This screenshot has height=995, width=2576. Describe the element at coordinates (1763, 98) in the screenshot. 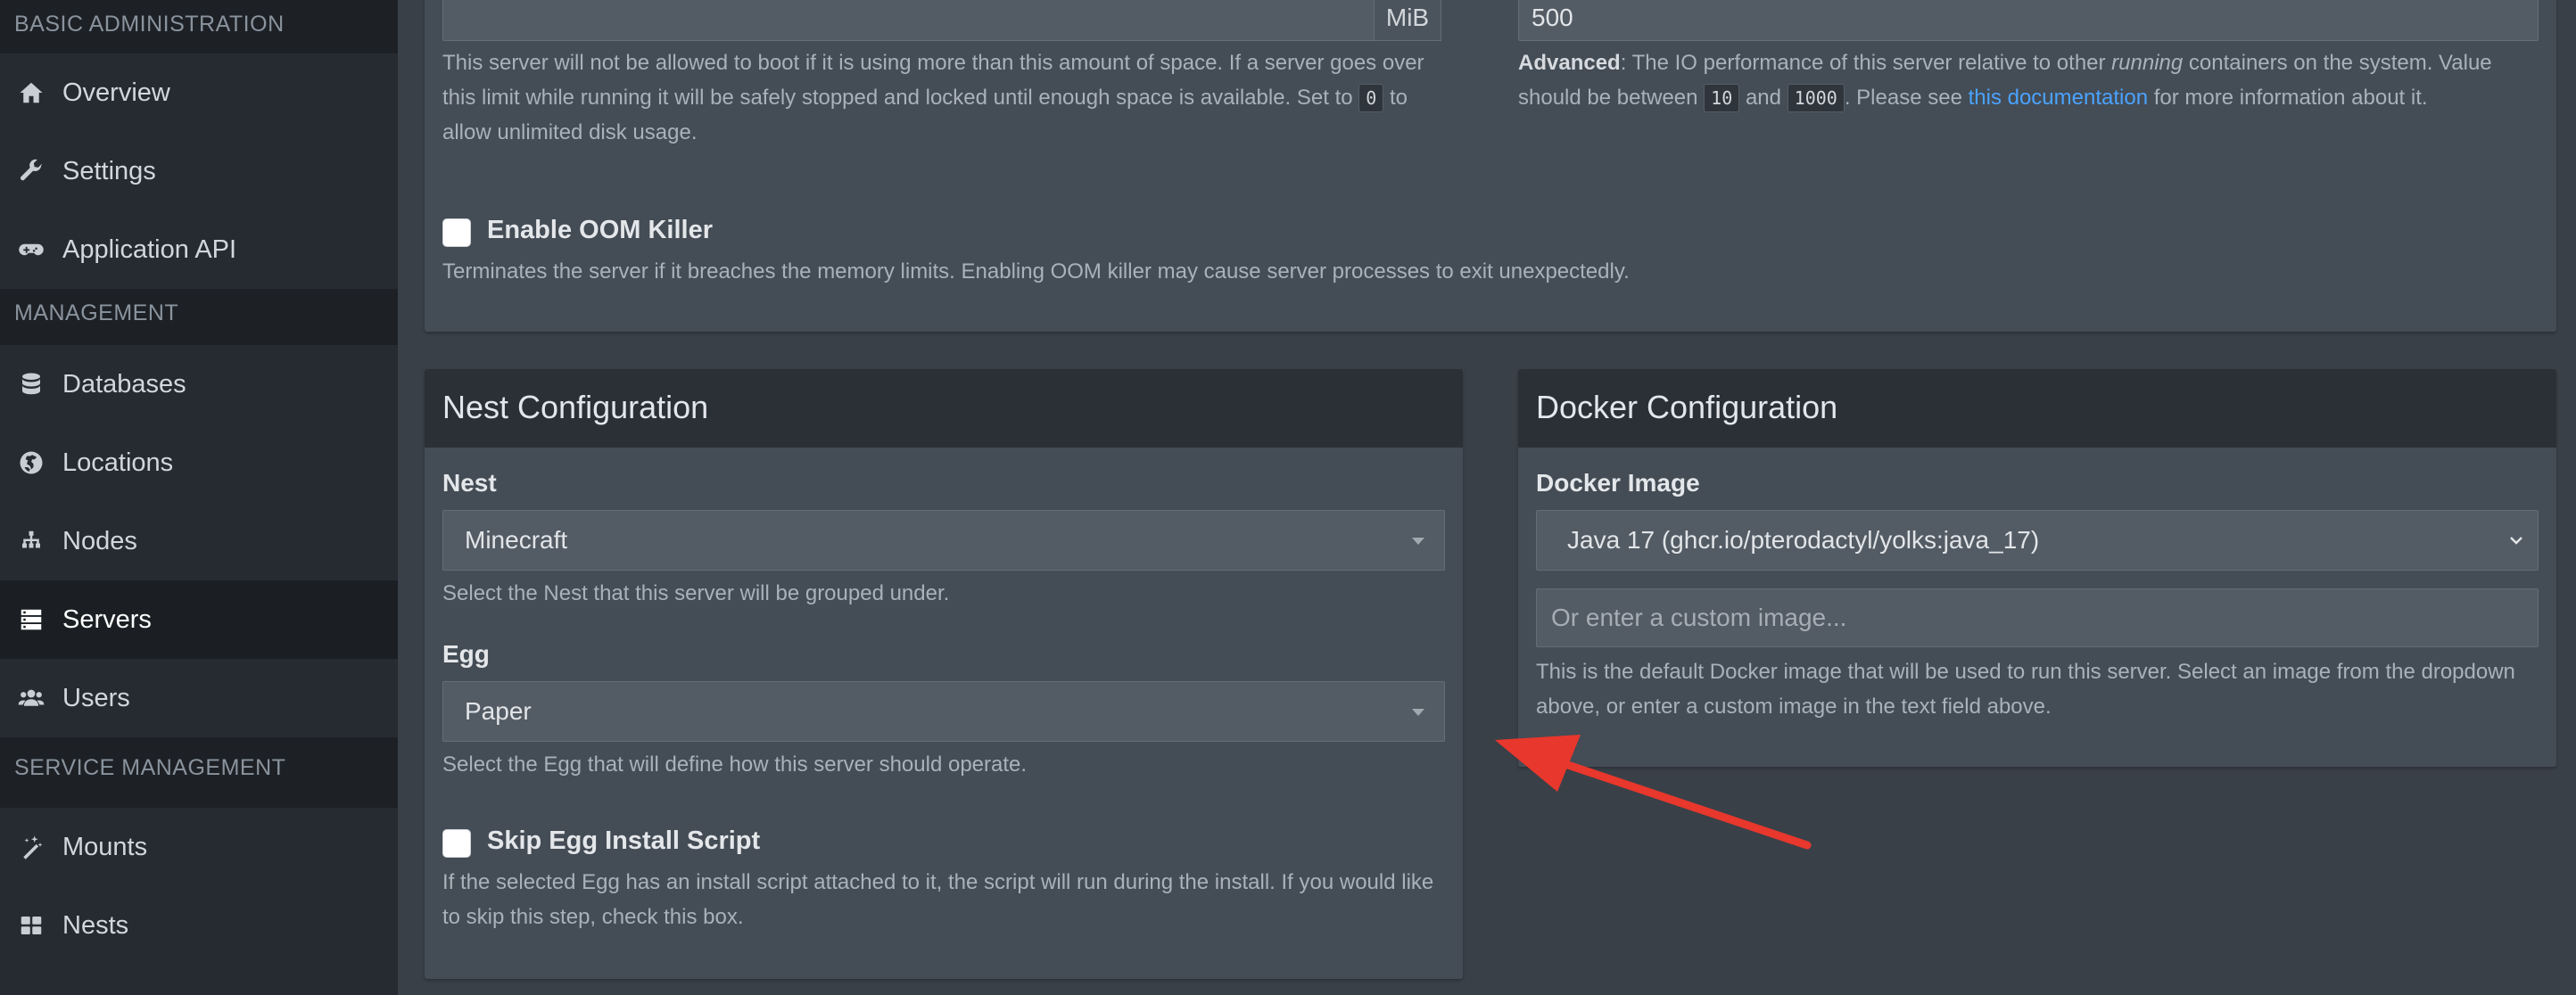

I see `io-help-part: and` at that location.